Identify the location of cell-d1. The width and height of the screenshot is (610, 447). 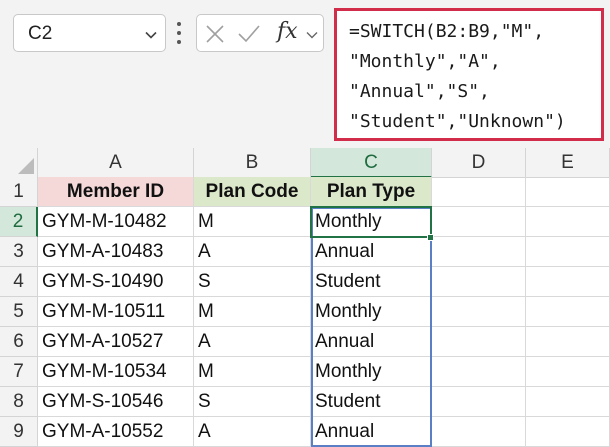
(479, 192).